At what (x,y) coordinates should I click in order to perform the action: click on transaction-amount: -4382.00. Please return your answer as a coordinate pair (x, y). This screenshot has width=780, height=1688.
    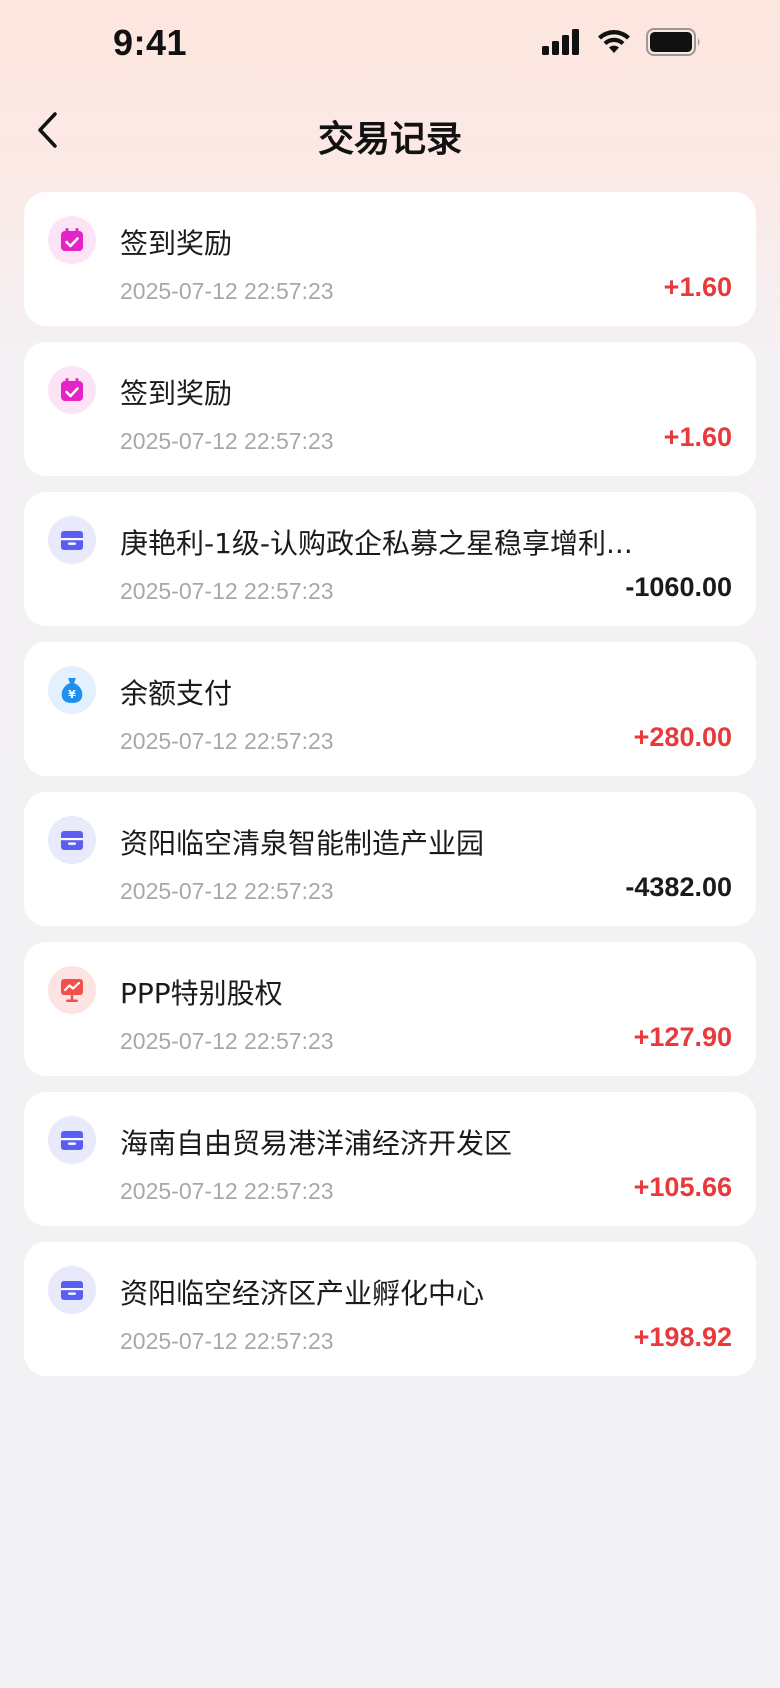
    Looking at the image, I should click on (678, 887).